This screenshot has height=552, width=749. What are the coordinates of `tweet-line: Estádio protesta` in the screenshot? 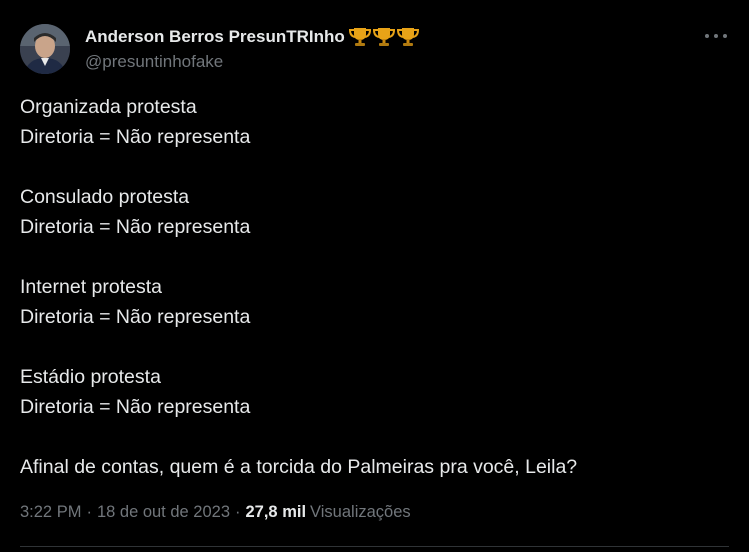 It's located at (90, 377).